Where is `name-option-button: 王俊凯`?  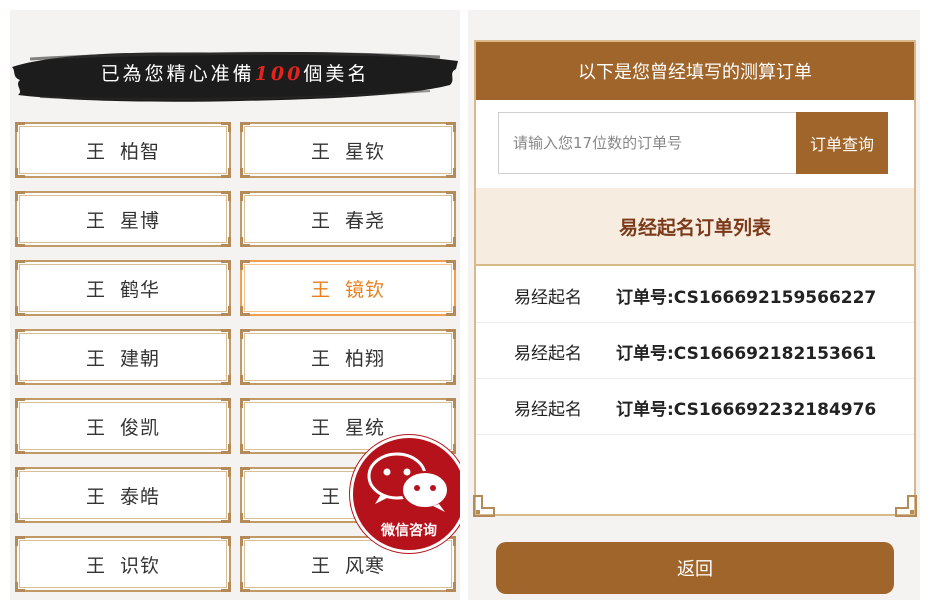 name-option-button: 王俊凯 is located at coordinates (123, 426).